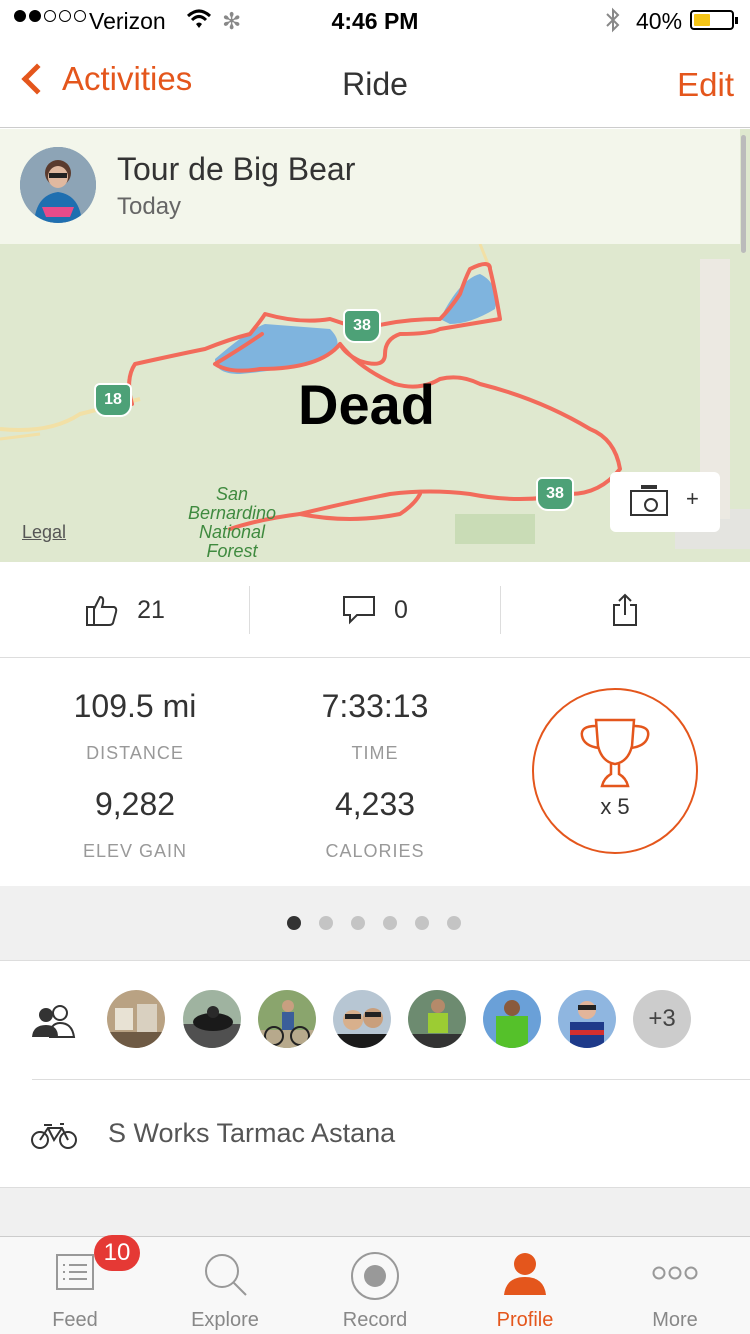  Describe the element at coordinates (225, 1320) in the screenshot. I see `tab-label: Explore` at that location.